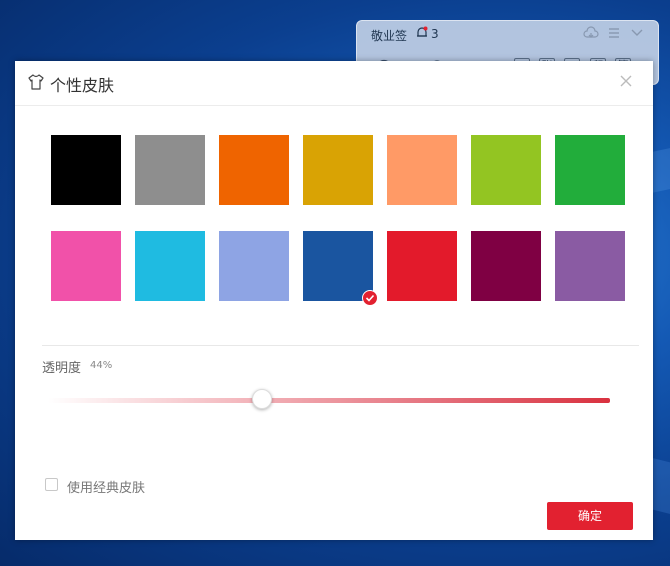 This screenshot has width=670, height=566. Describe the element at coordinates (62, 368) in the screenshot. I see `opacity-label: 透明度` at that location.